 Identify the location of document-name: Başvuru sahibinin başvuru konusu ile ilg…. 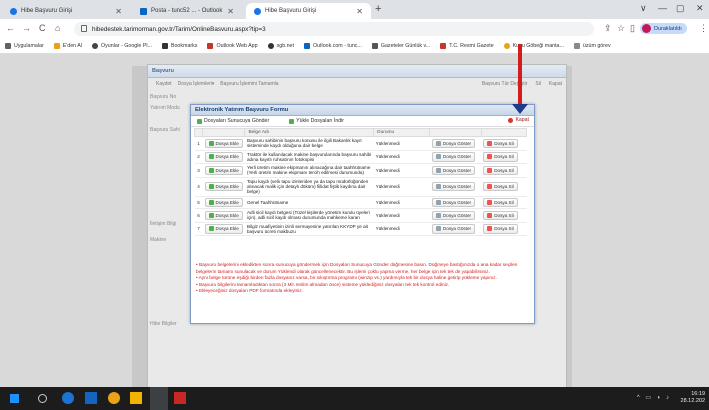
(309, 143).